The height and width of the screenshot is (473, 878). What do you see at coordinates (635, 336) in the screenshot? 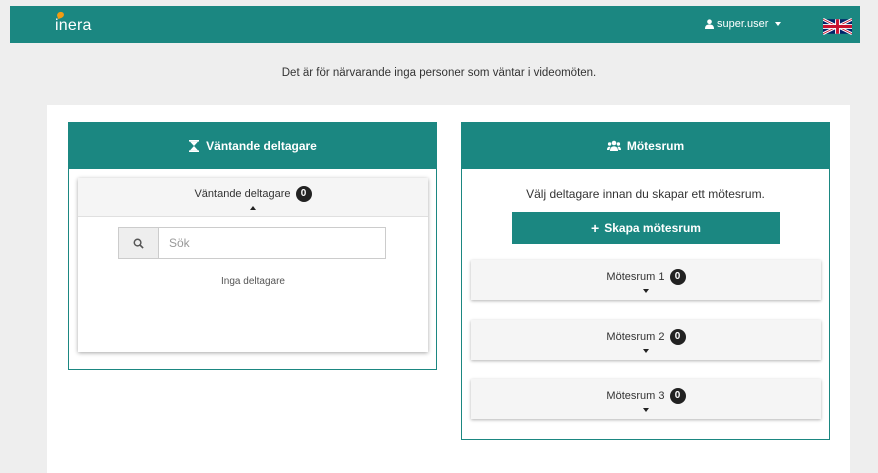
I see `room-label: Mötesrum 2` at bounding box center [635, 336].